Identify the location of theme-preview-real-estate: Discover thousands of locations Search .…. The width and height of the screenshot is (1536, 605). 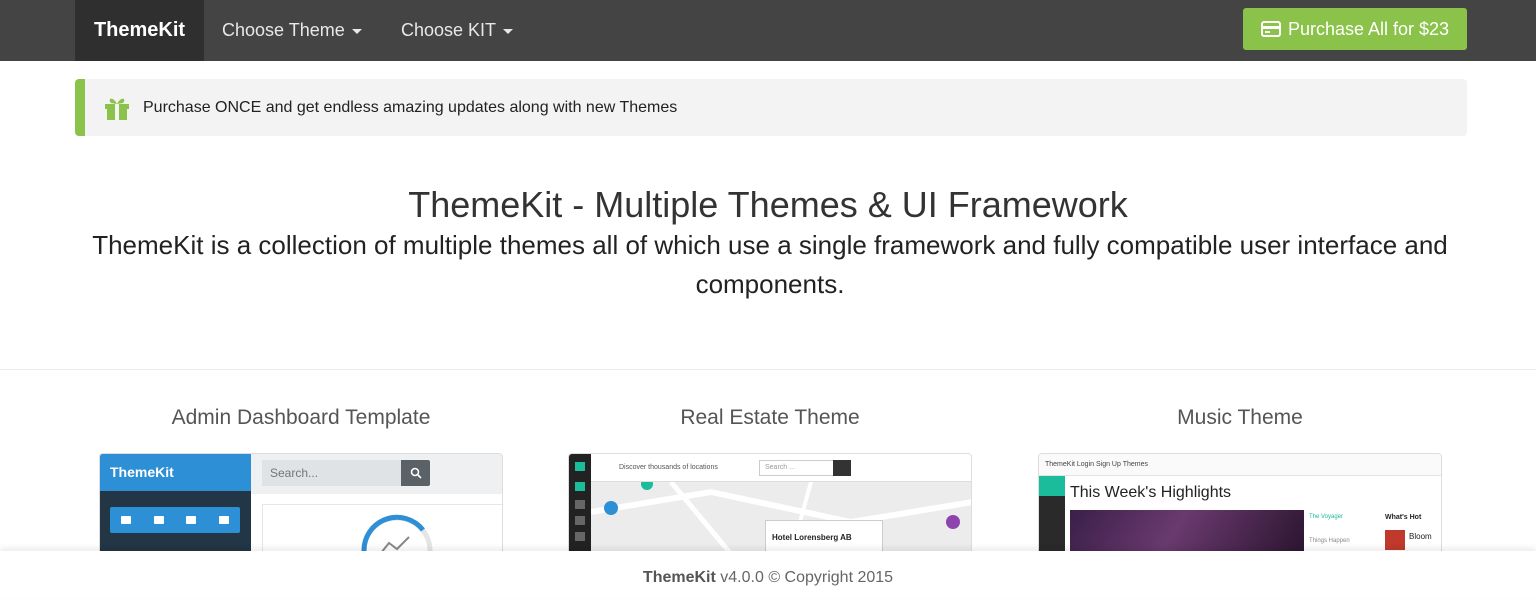
(770, 503).